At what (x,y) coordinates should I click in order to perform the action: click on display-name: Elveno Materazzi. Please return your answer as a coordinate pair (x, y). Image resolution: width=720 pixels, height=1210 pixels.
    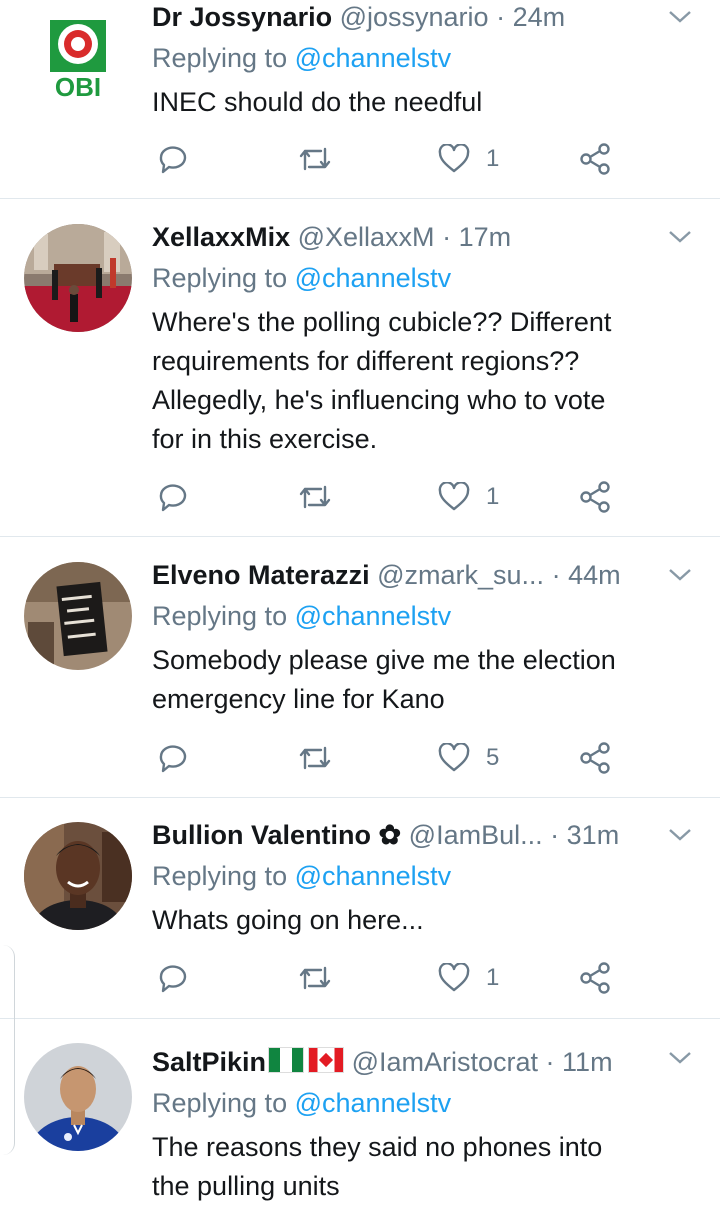
    Looking at the image, I should click on (261, 575).